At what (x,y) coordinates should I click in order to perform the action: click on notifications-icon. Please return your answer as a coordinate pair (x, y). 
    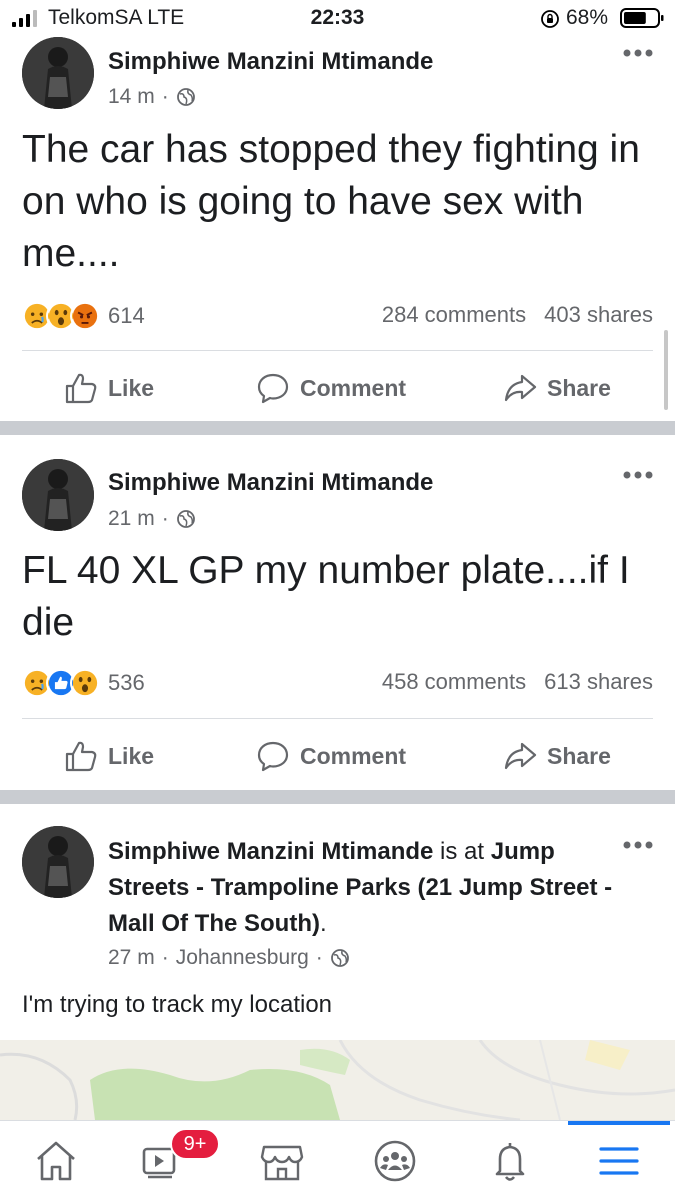
    Looking at the image, I should click on (510, 1161).